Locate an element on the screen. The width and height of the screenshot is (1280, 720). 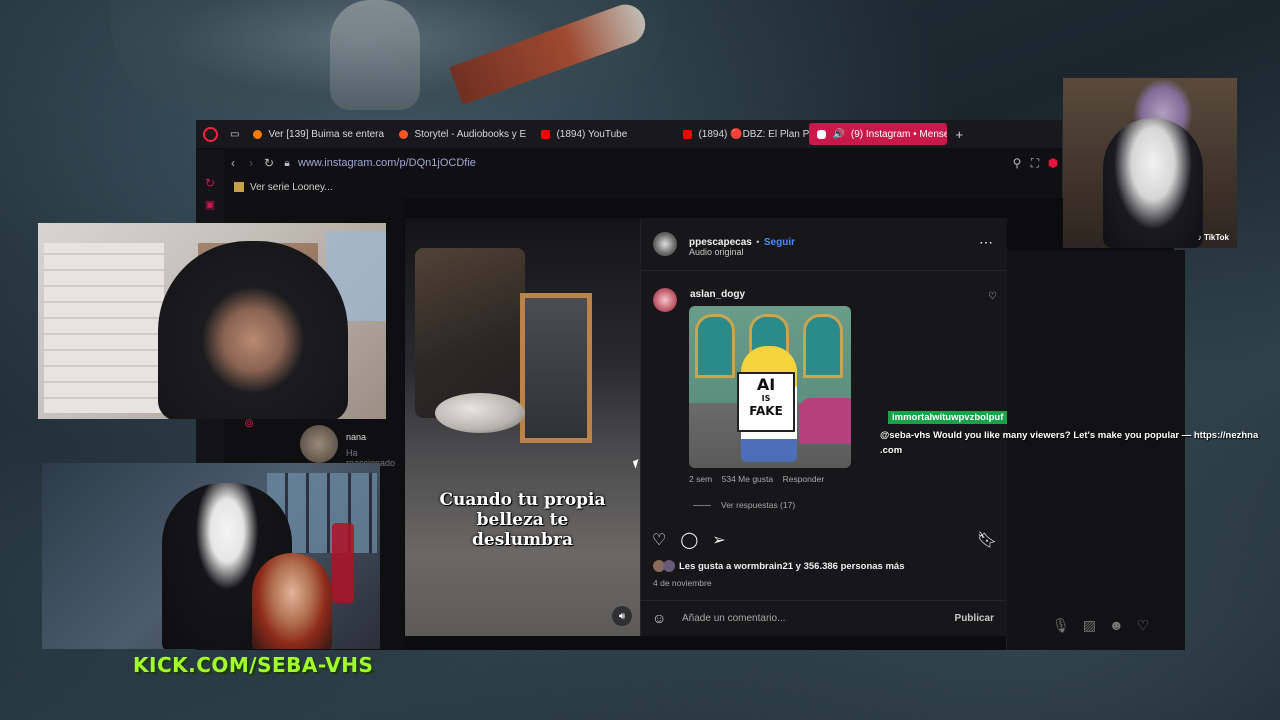
comment-gif-homer: AI IS FAKE is located at coordinates (770, 387).